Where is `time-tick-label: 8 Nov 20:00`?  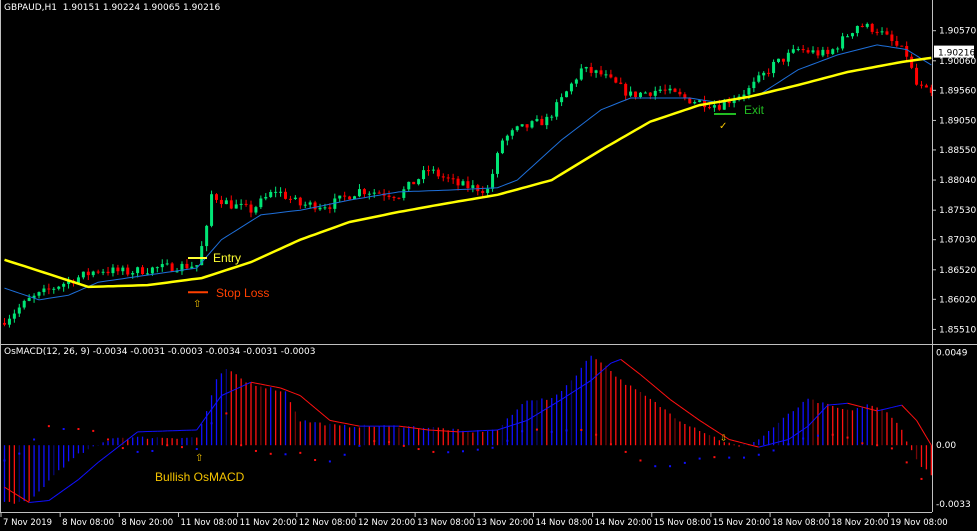
time-tick-label: 8 Nov 20:00 is located at coordinates (147, 523).